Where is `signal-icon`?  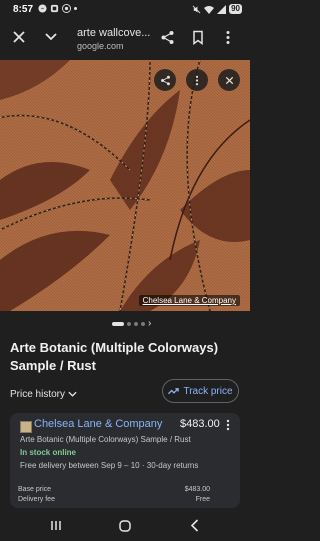
signal-icon is located at coordinates (222, 9).